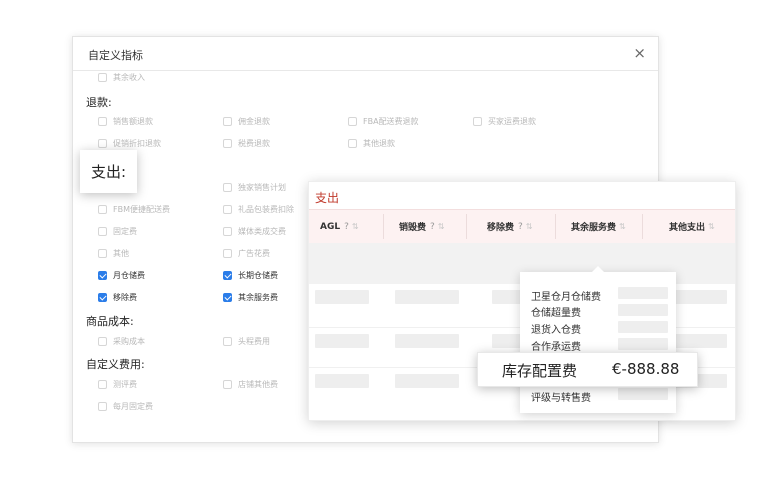  I want to click on section-refund-title: 退款:, so click(99, 102).